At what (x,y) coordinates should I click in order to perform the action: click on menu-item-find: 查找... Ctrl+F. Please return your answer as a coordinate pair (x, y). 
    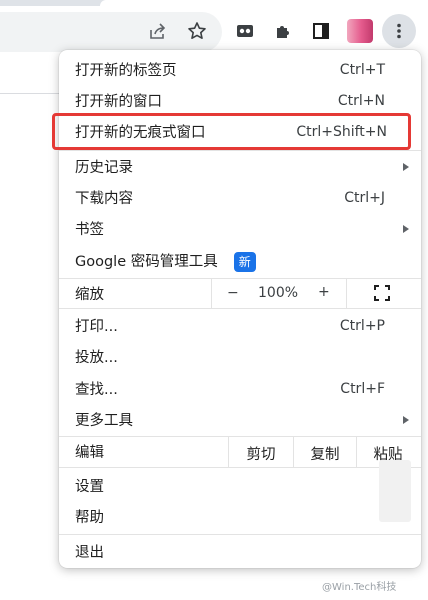
    Looking at the image, I should click on (240, 388).